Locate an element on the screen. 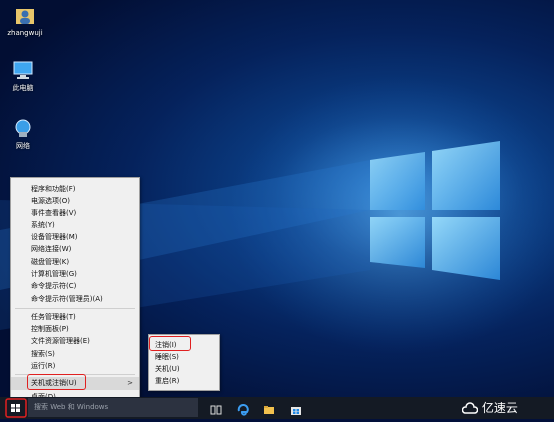  menu-separator is located at coordinates (75, 308).